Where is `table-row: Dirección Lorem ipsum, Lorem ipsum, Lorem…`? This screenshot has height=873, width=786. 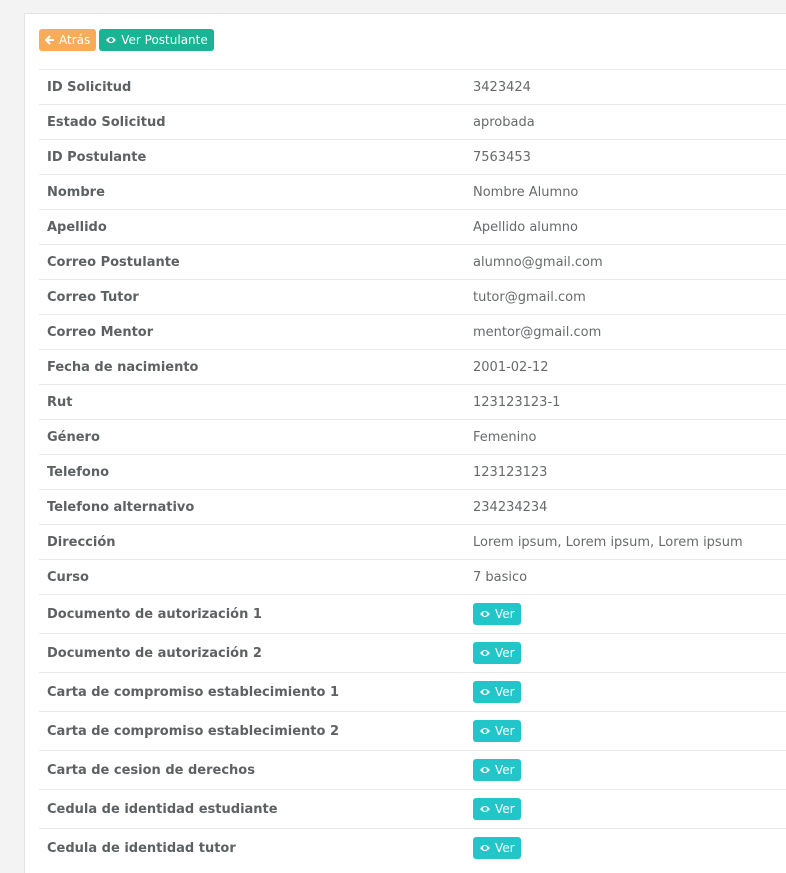 table-row: Dirección Lorem ipsum, Lorem ipsum, Lorem… is located at coordinates (412, 542).